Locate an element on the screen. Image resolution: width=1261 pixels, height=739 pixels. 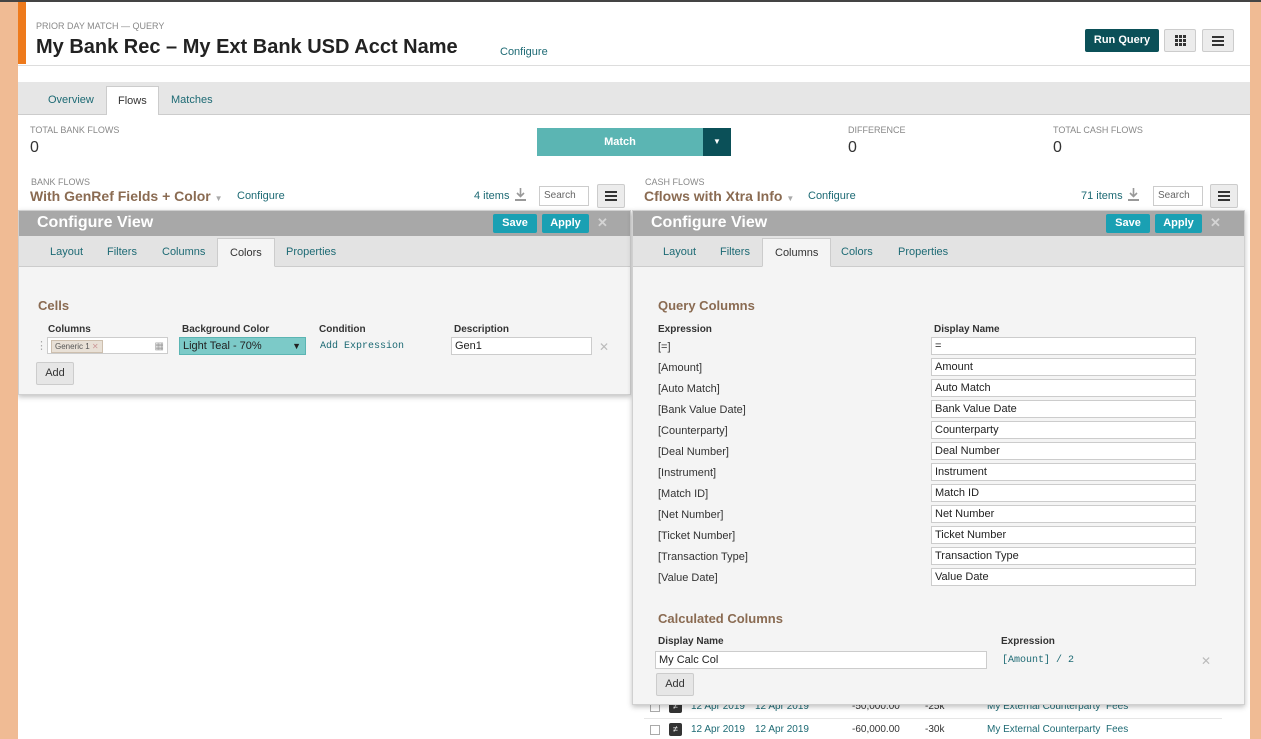
cash-menu-button is located at coordinates (1224, 196).